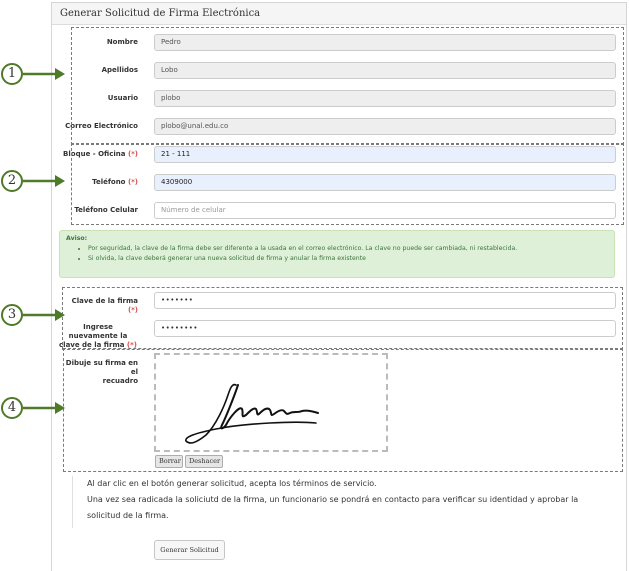 This screenshot has width=629, height=571. Describe the element at coordinates (169, 461) in the screenshot. I see `clear-signature-button: Borrar` at that location.